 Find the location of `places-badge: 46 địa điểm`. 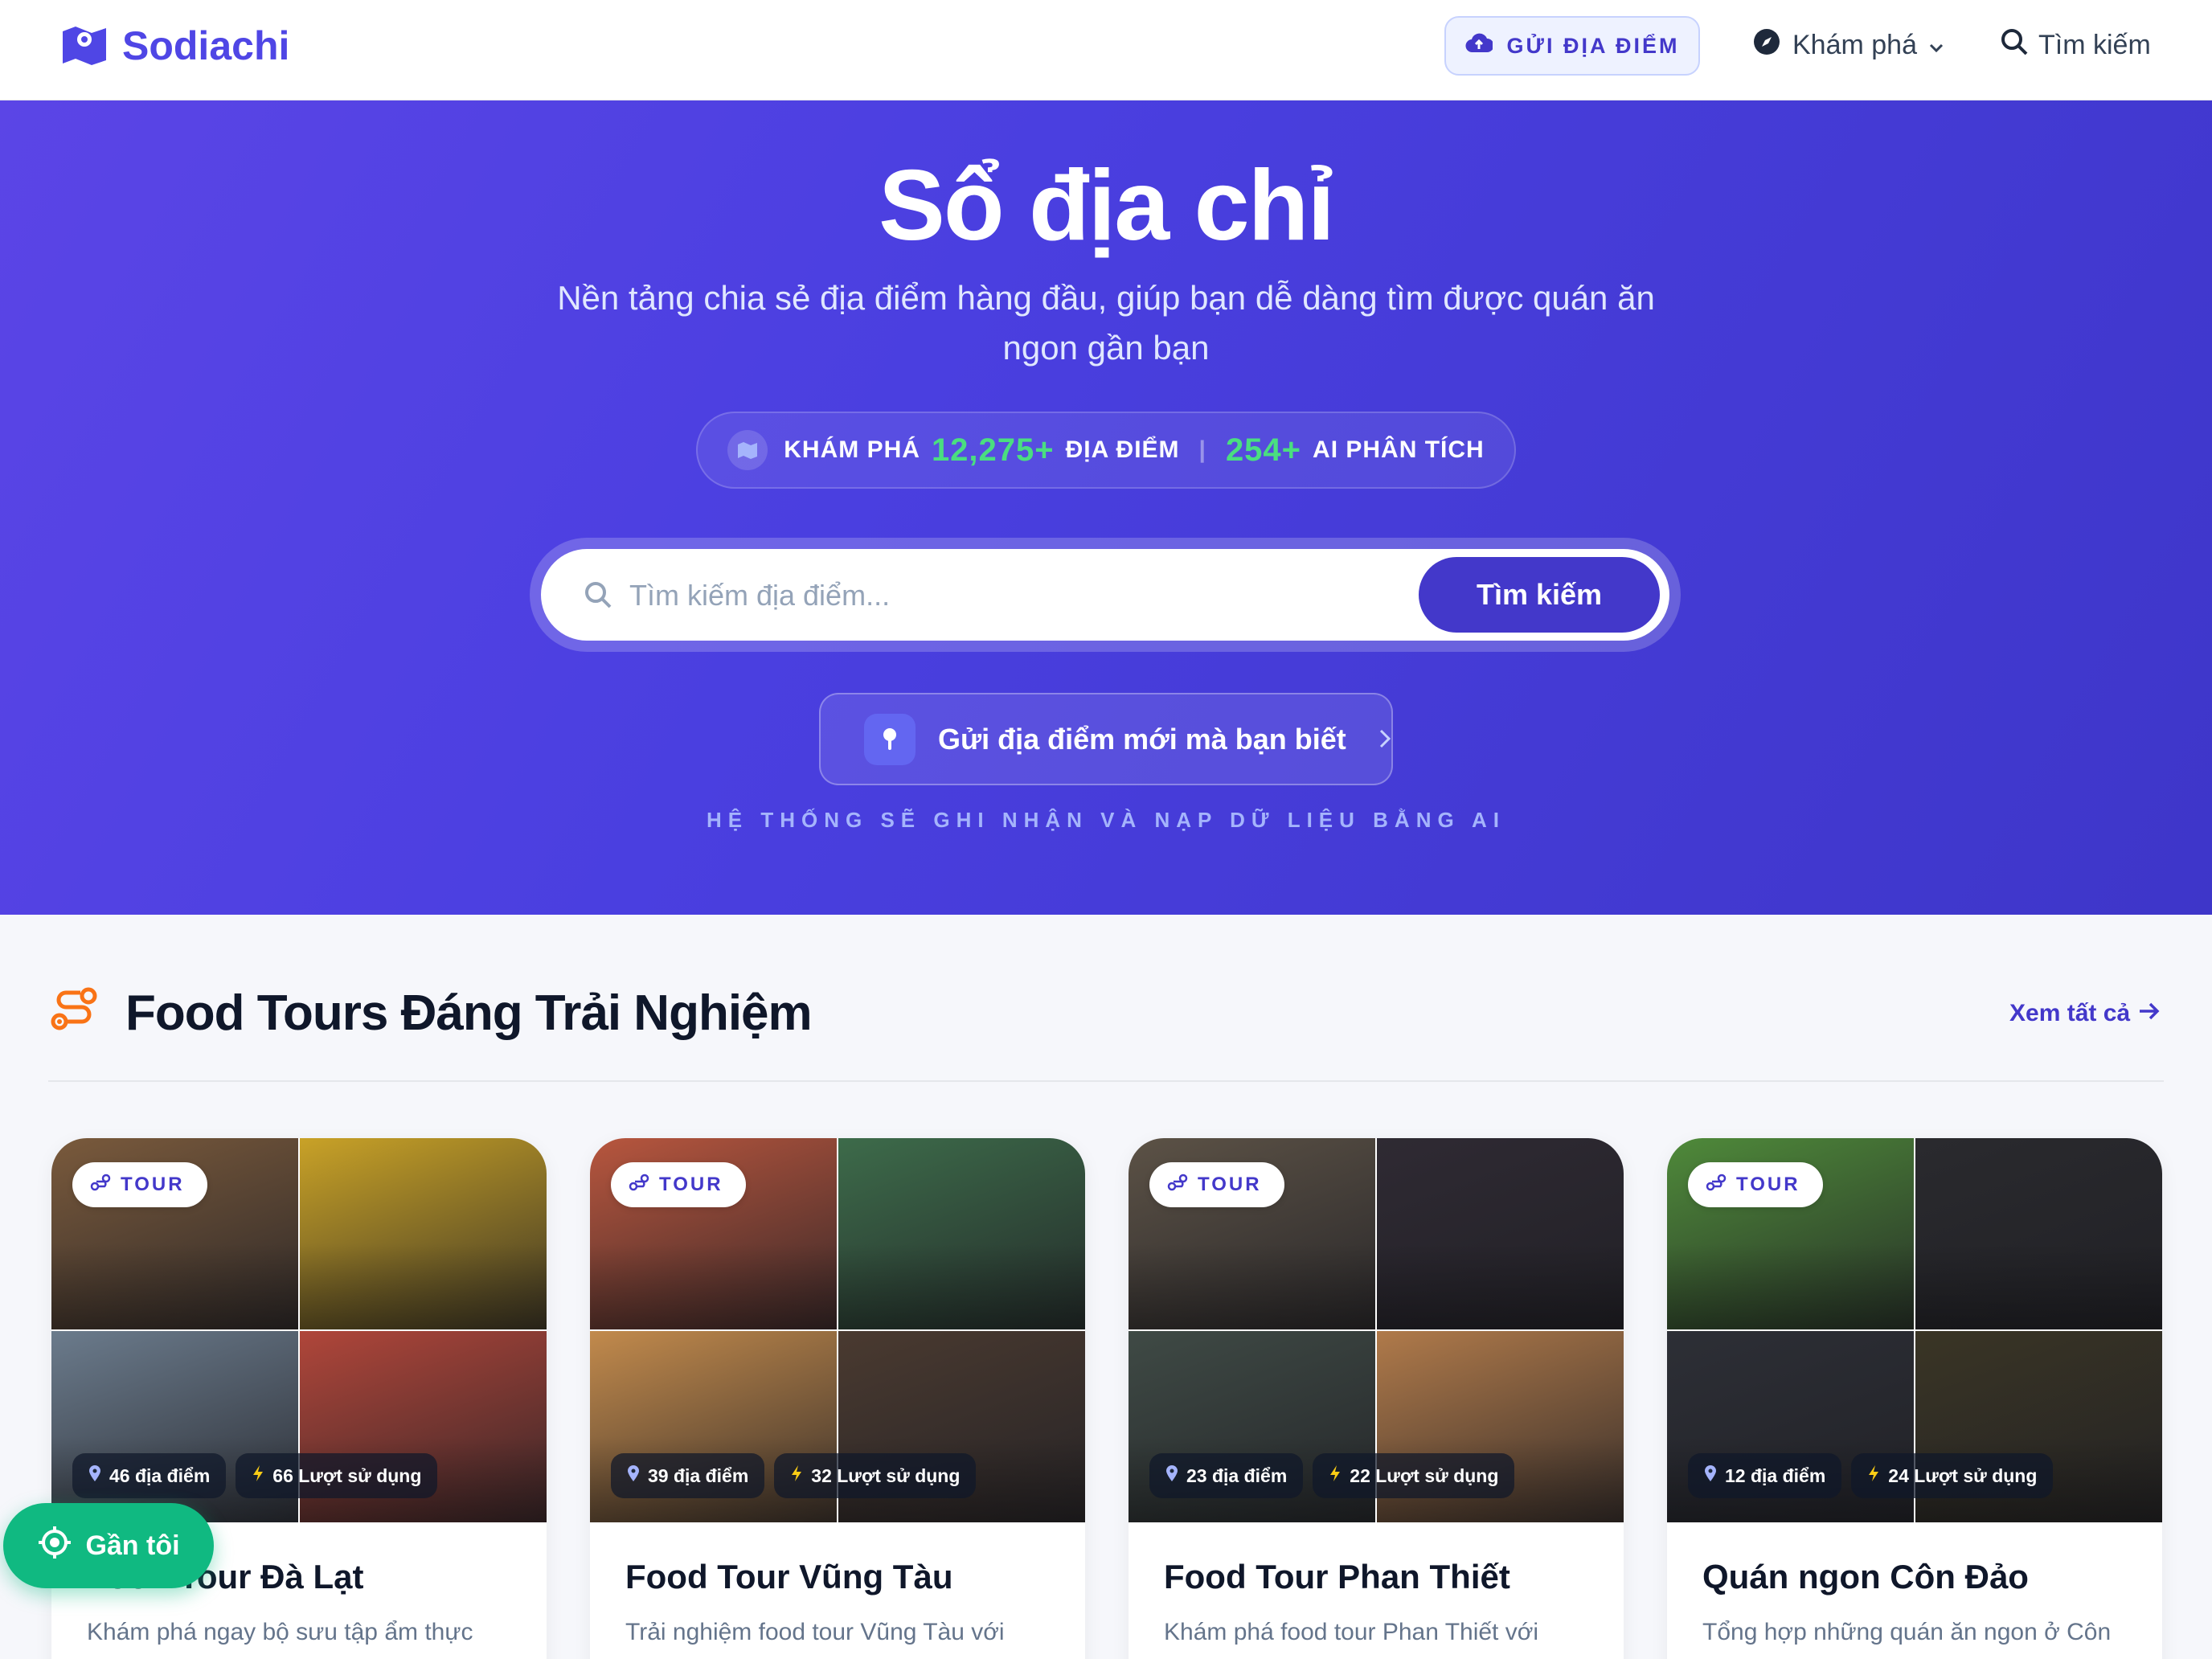

places-badge: 46 địa điểm is located at coordinates (149, 1475).